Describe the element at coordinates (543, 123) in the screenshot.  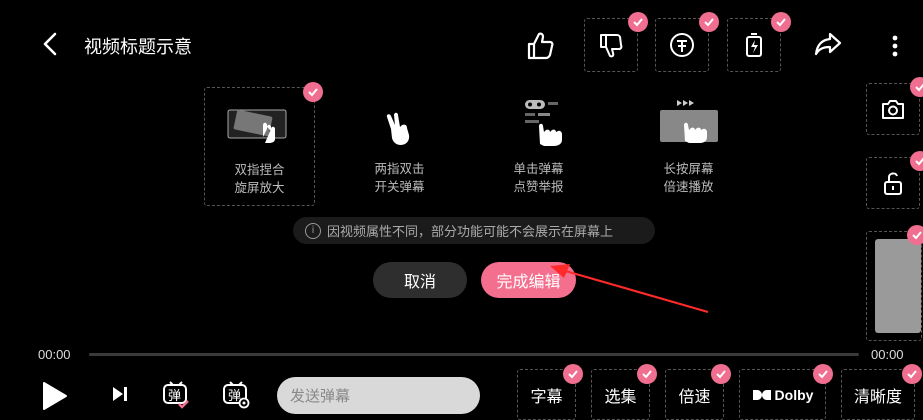
I see `danmaku-tap-icon` at that location.